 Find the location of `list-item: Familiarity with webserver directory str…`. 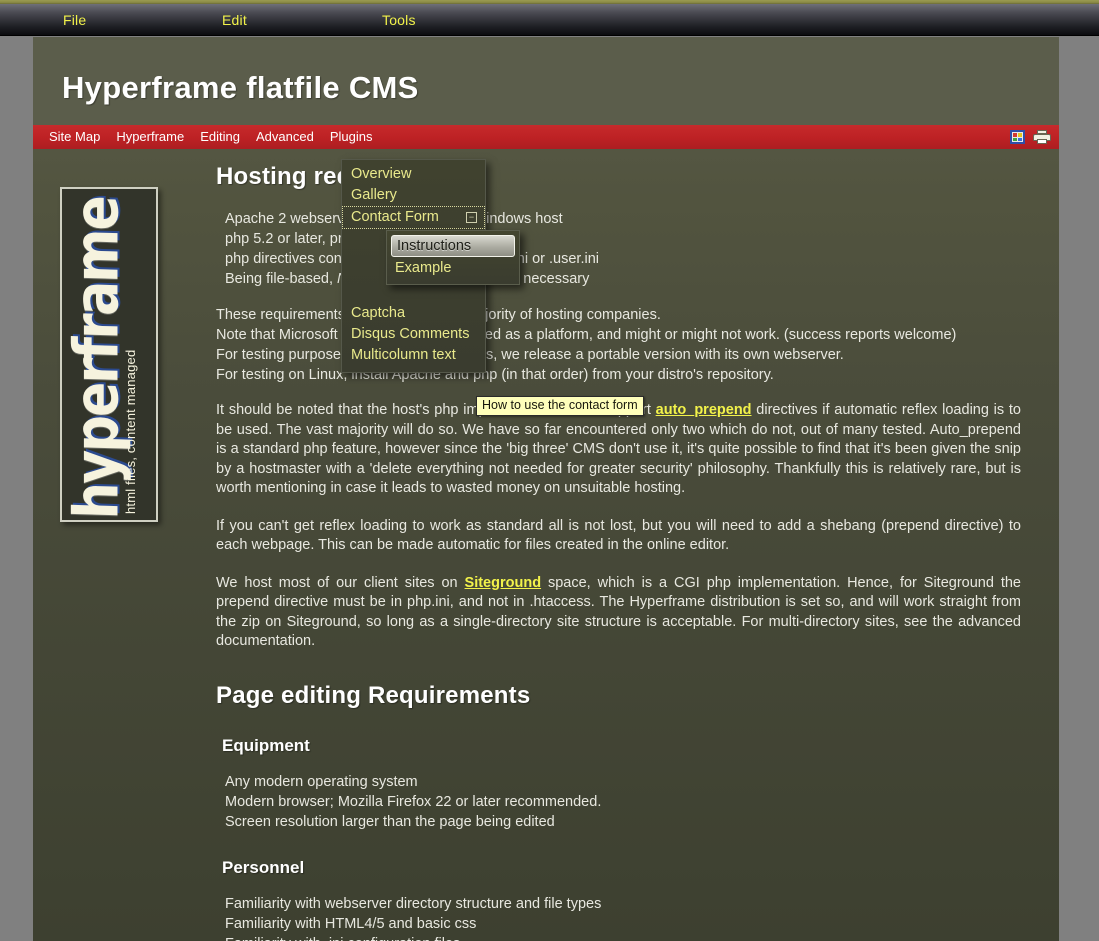

list-item: Familiarity with webserver directory str… is located at coordinates (413, 903).